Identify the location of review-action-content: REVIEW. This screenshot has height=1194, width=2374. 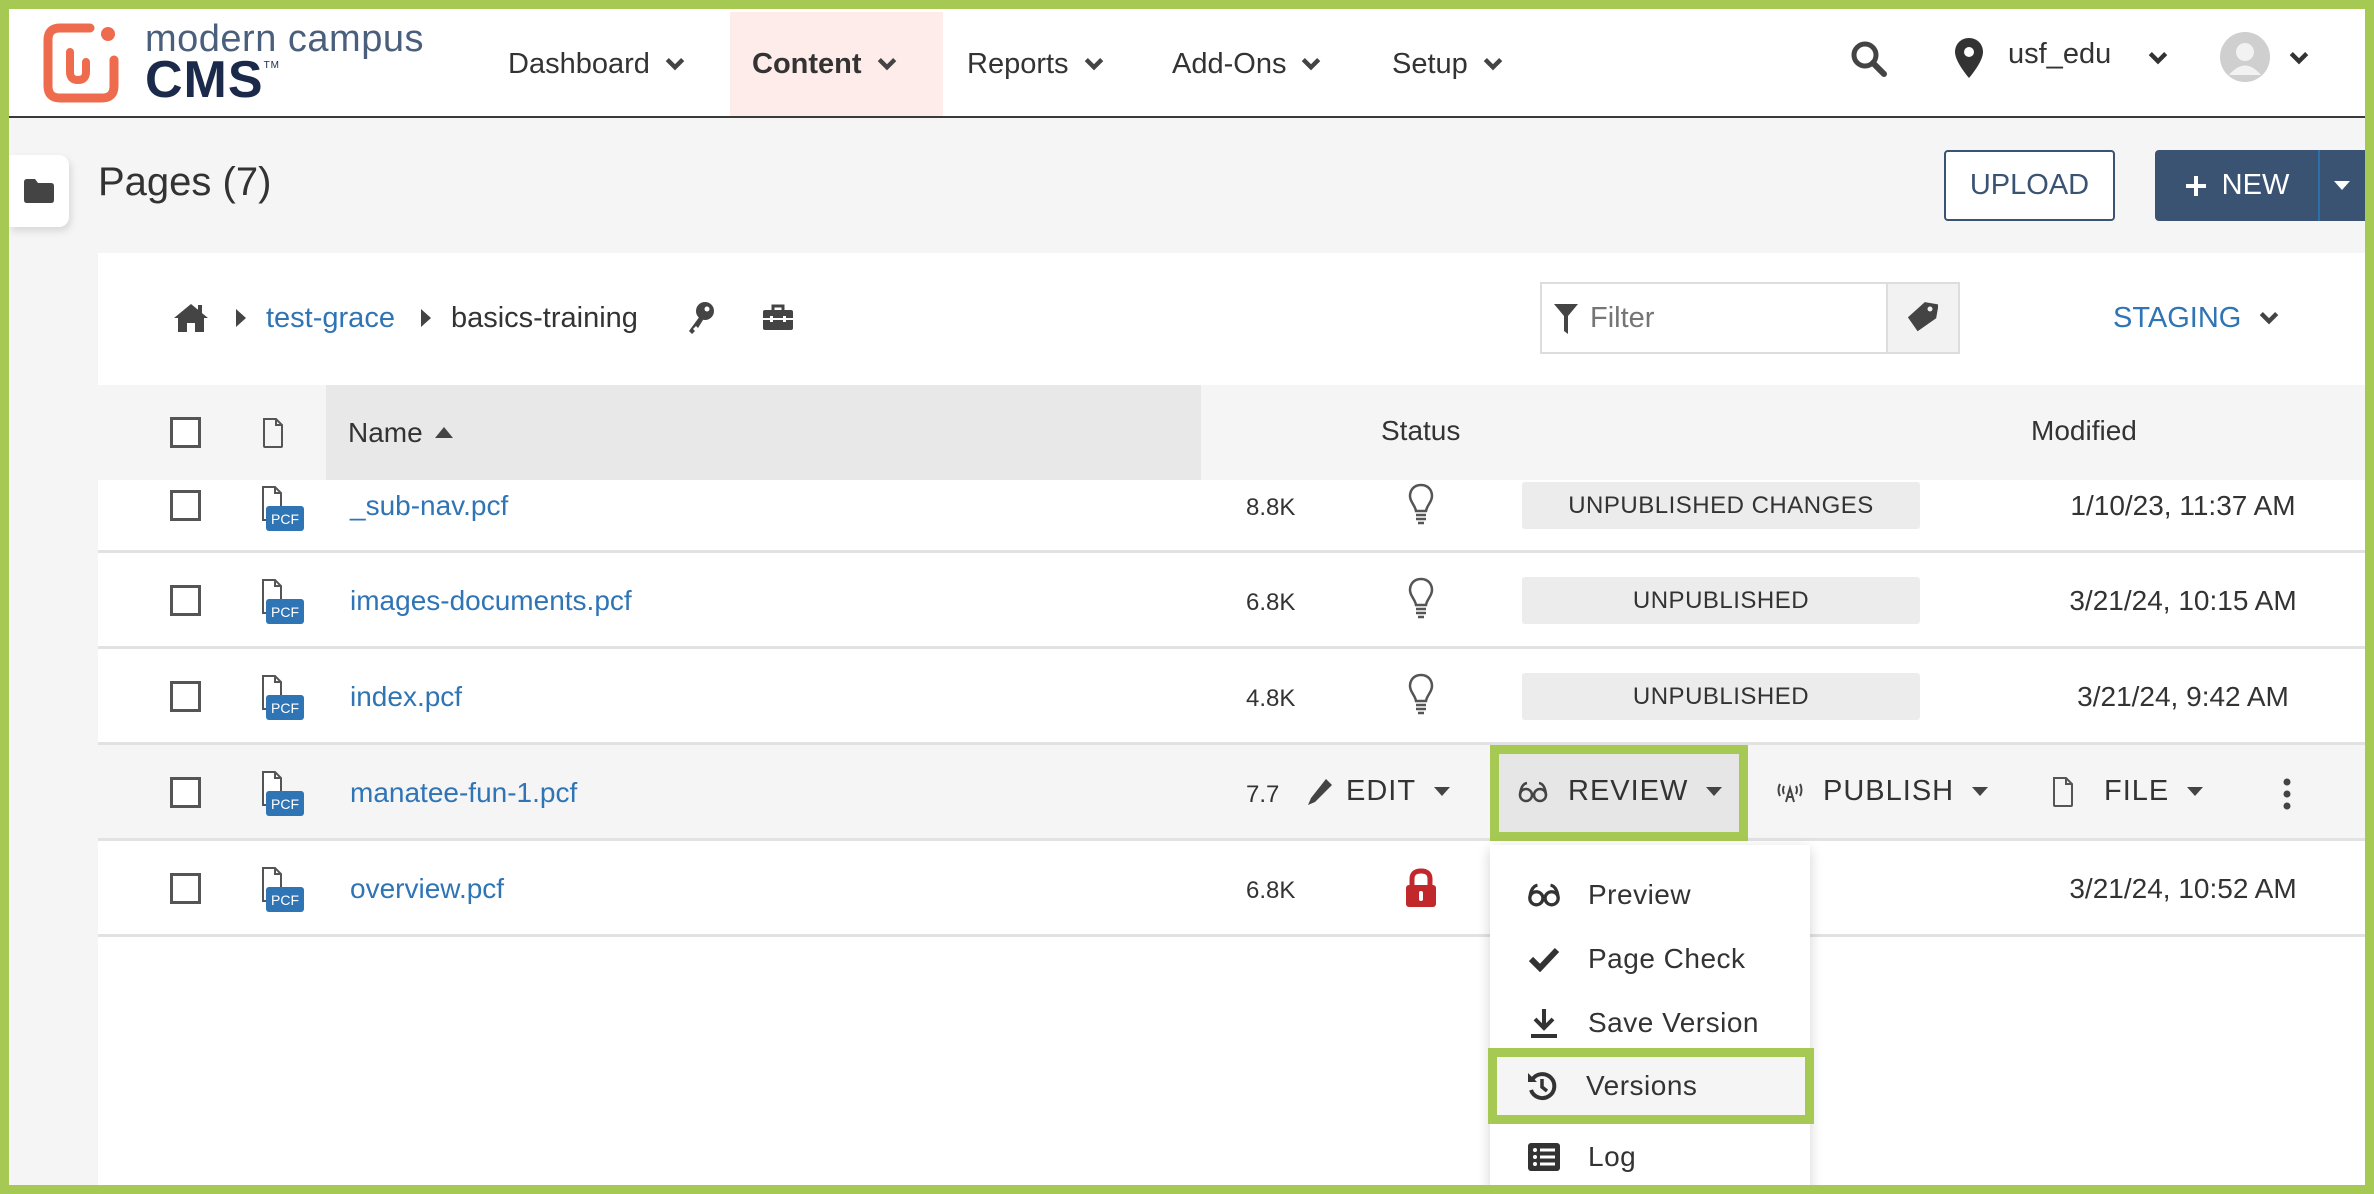
(1620, 791).